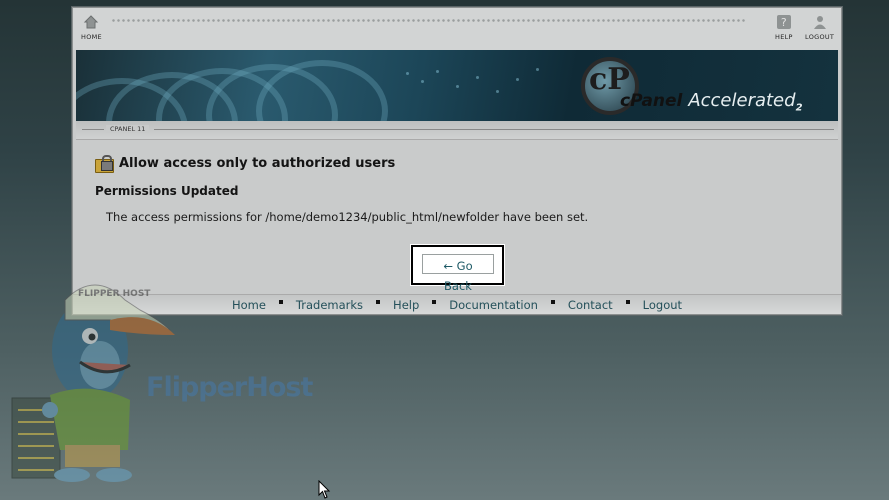 This screenshot has height=500, width=889. I want to click on home-nav-label: HOME, so click(91, 37).